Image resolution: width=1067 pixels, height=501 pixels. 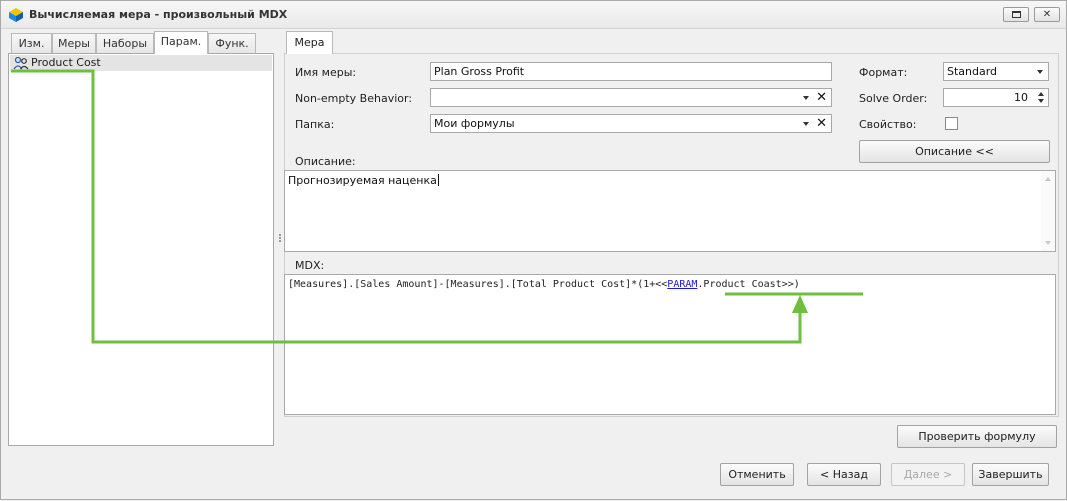 What do you see at coordinates (883, 72) in the screenshot?
I see `format-label: Формат:` at bounding box center [883, 72].